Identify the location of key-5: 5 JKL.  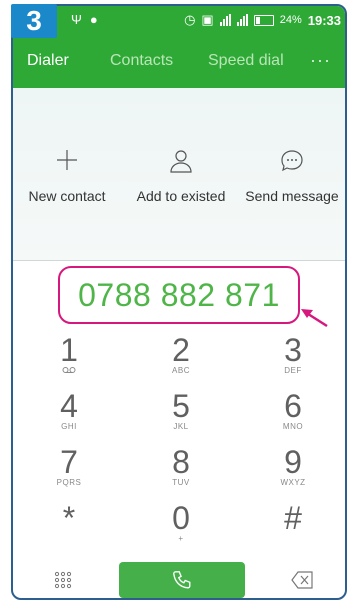
(181, 411).